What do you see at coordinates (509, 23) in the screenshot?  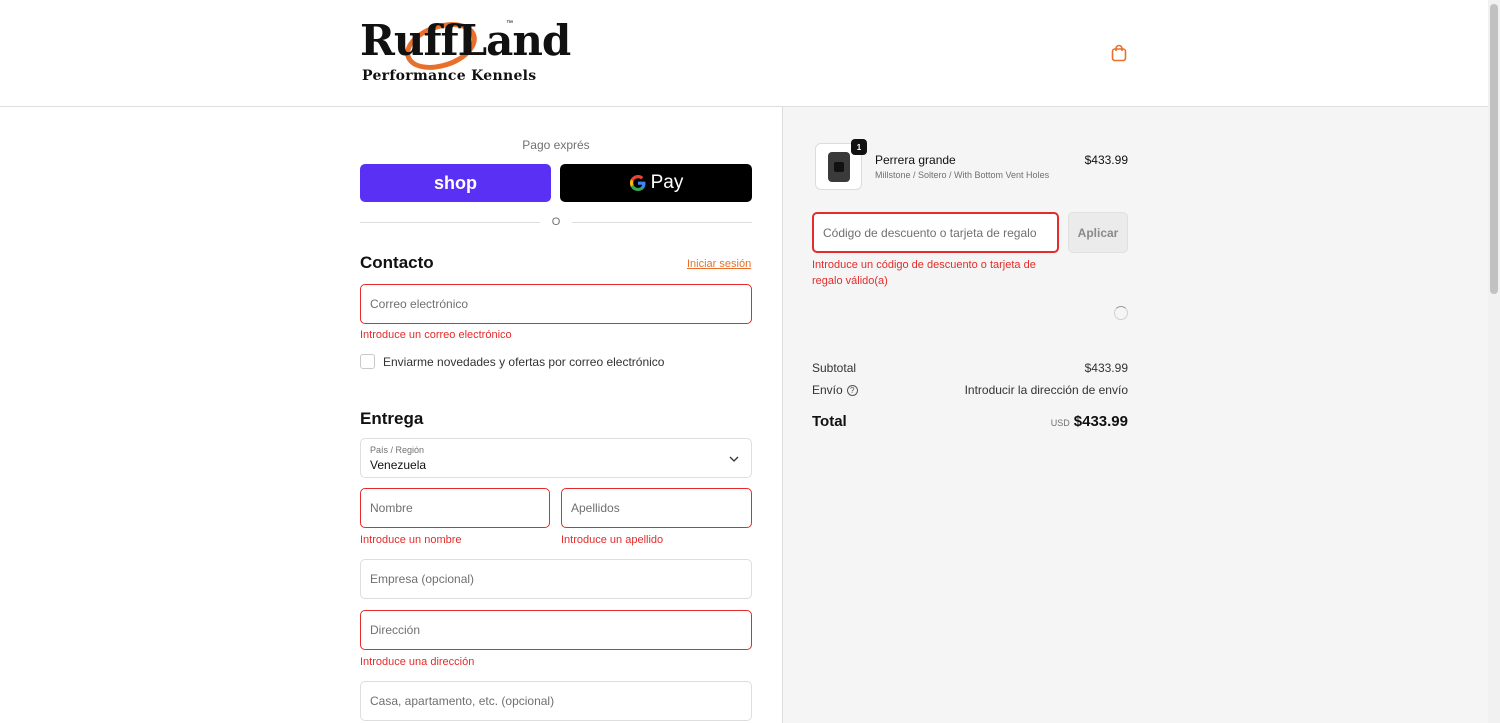 I see `logo-trademark: ™` at bounding box center [509, 23].